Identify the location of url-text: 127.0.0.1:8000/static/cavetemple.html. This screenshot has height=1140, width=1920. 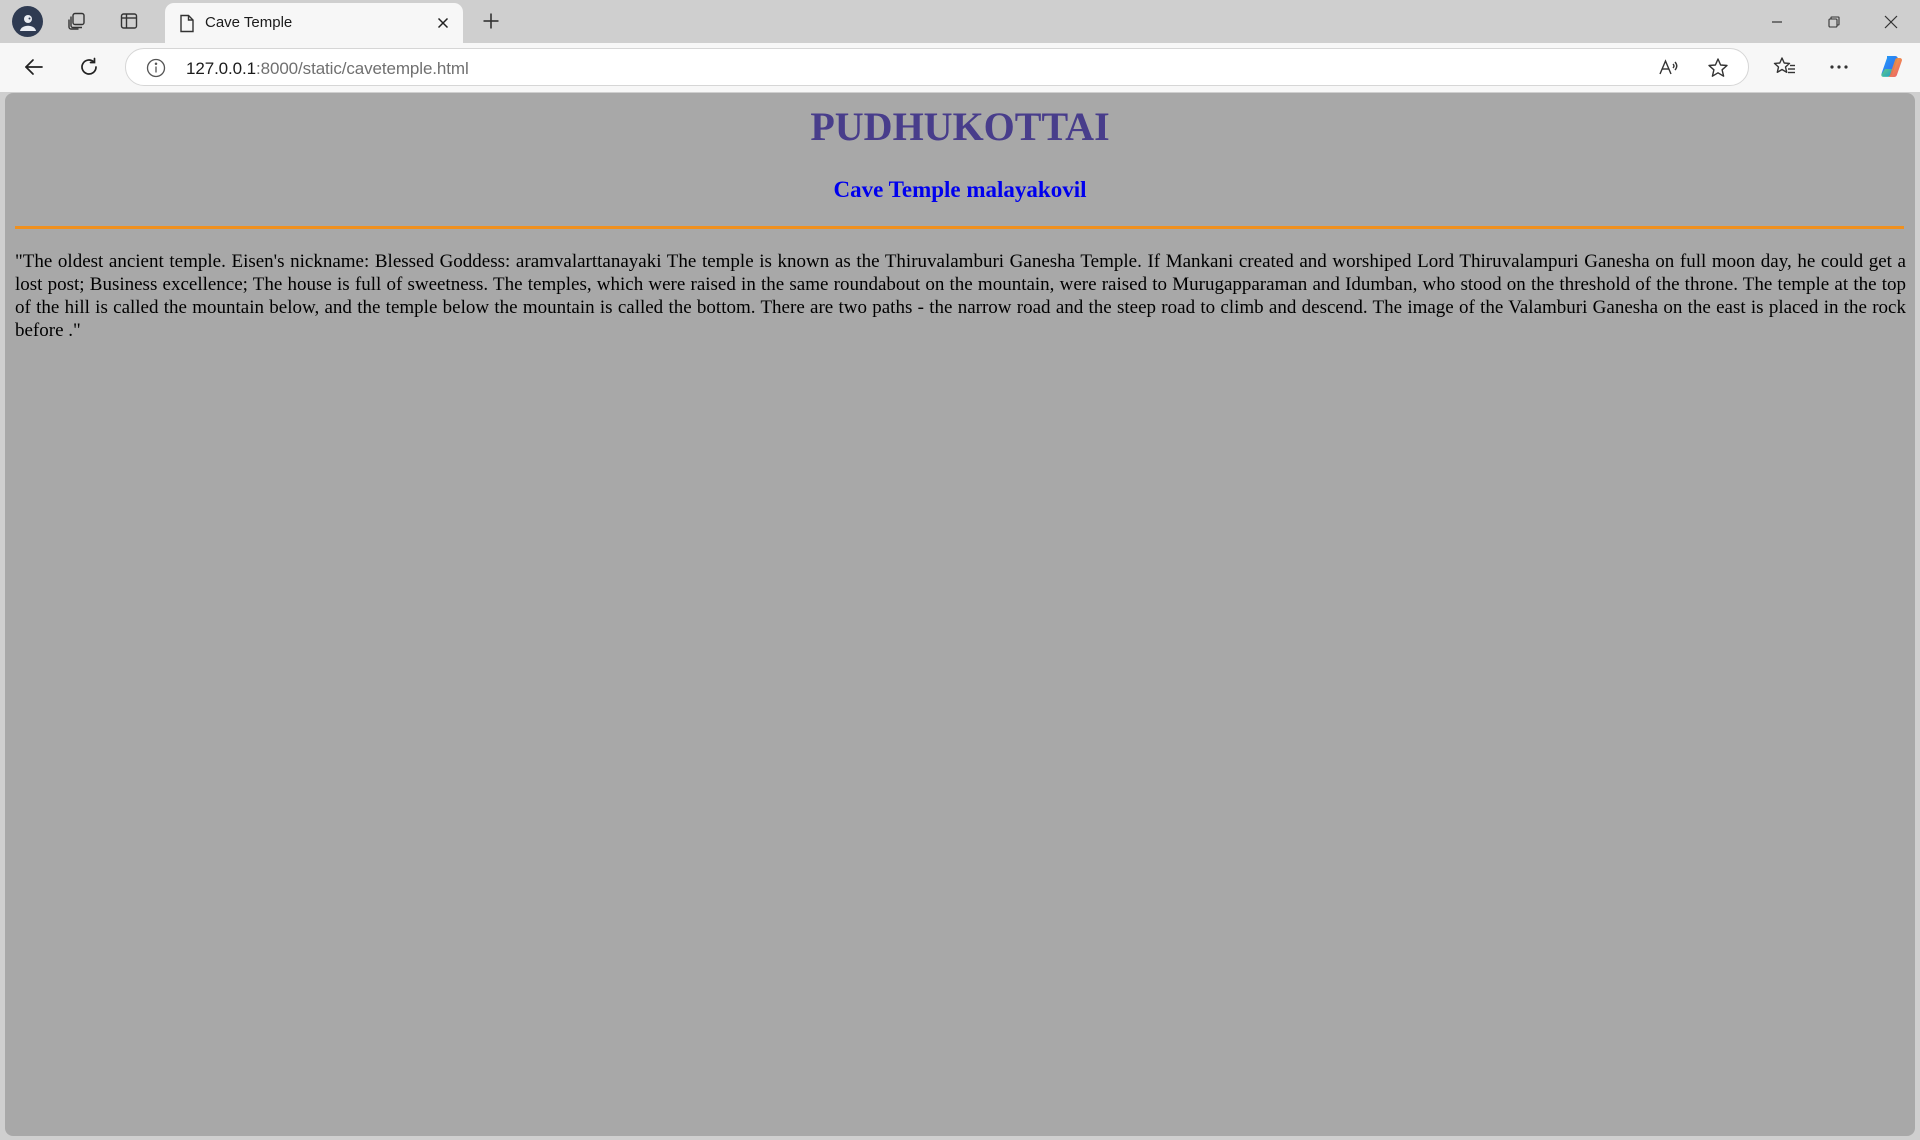
(327, 69).